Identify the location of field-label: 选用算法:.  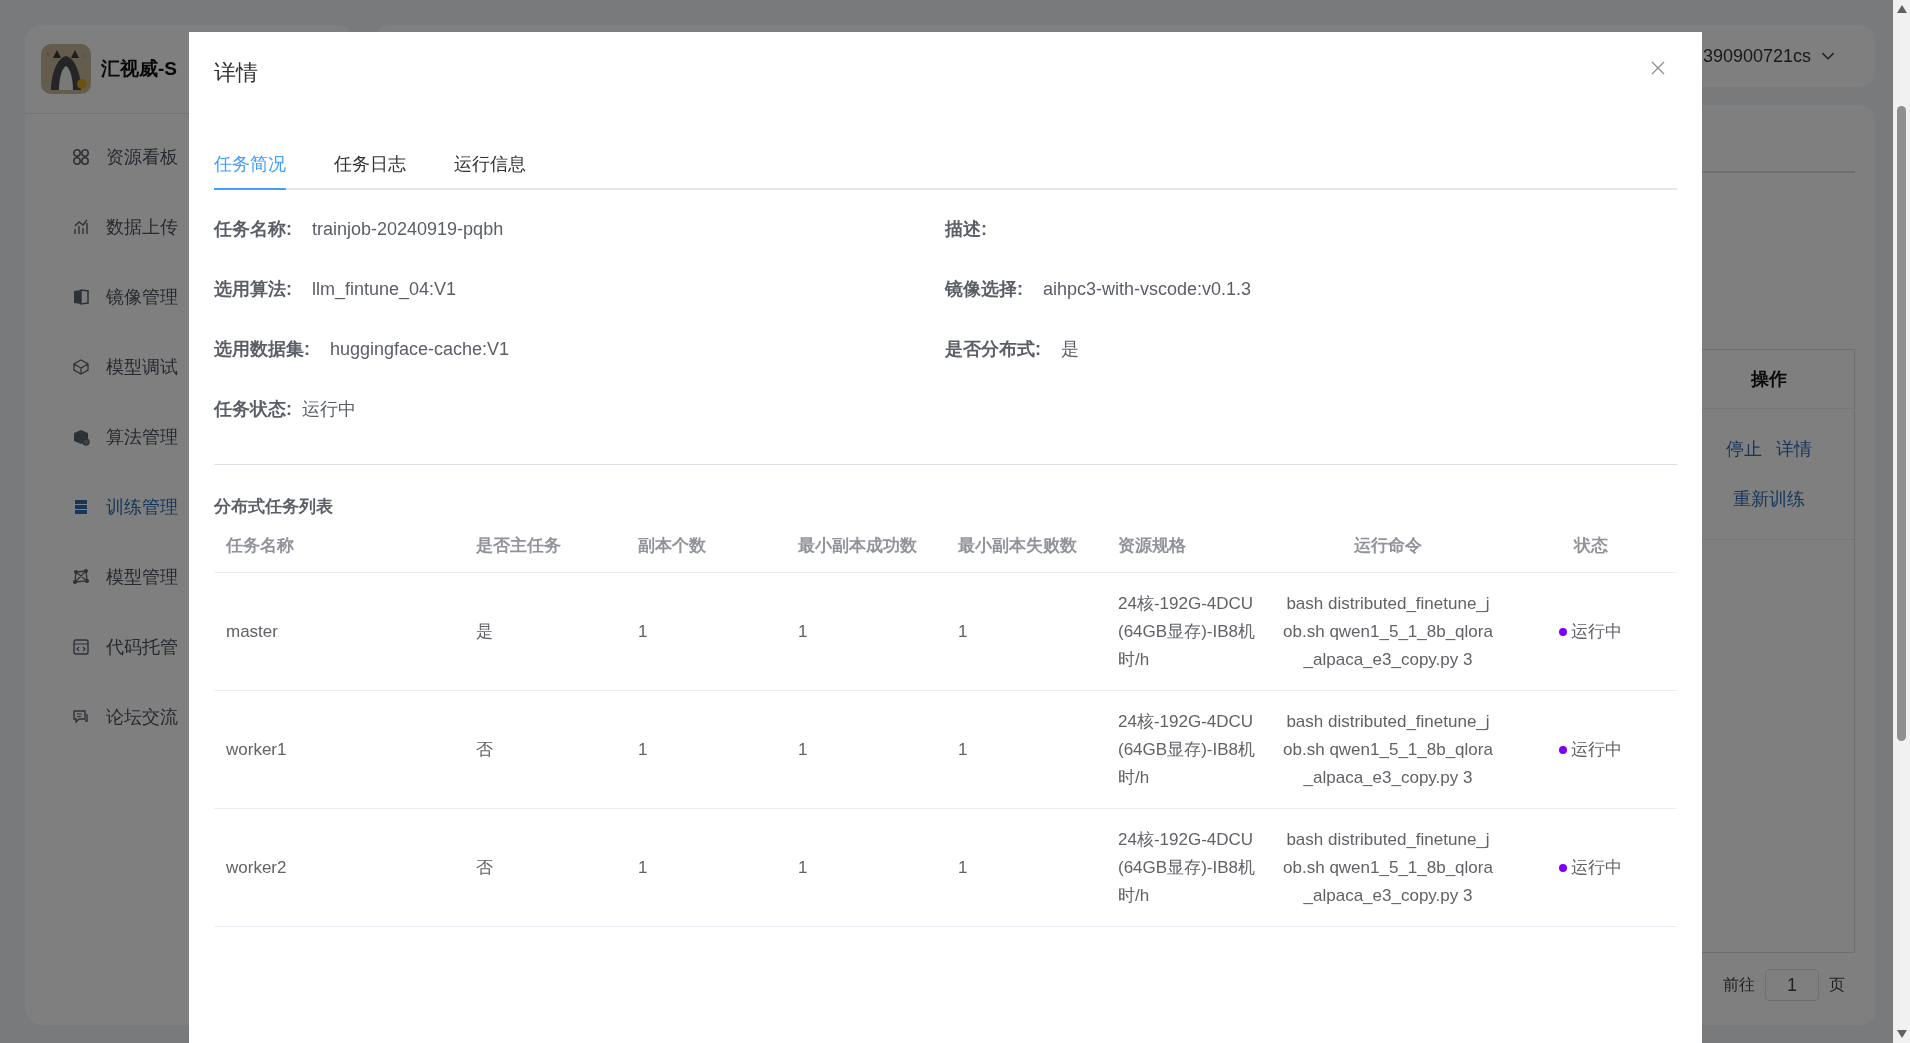
(253, 289).